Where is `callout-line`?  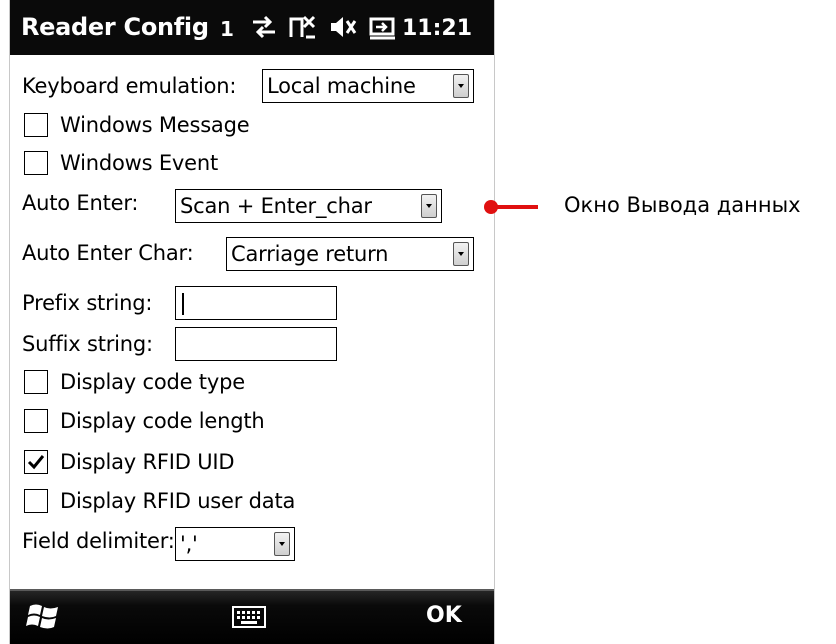 callout-line is located at coordinates (515, 207).